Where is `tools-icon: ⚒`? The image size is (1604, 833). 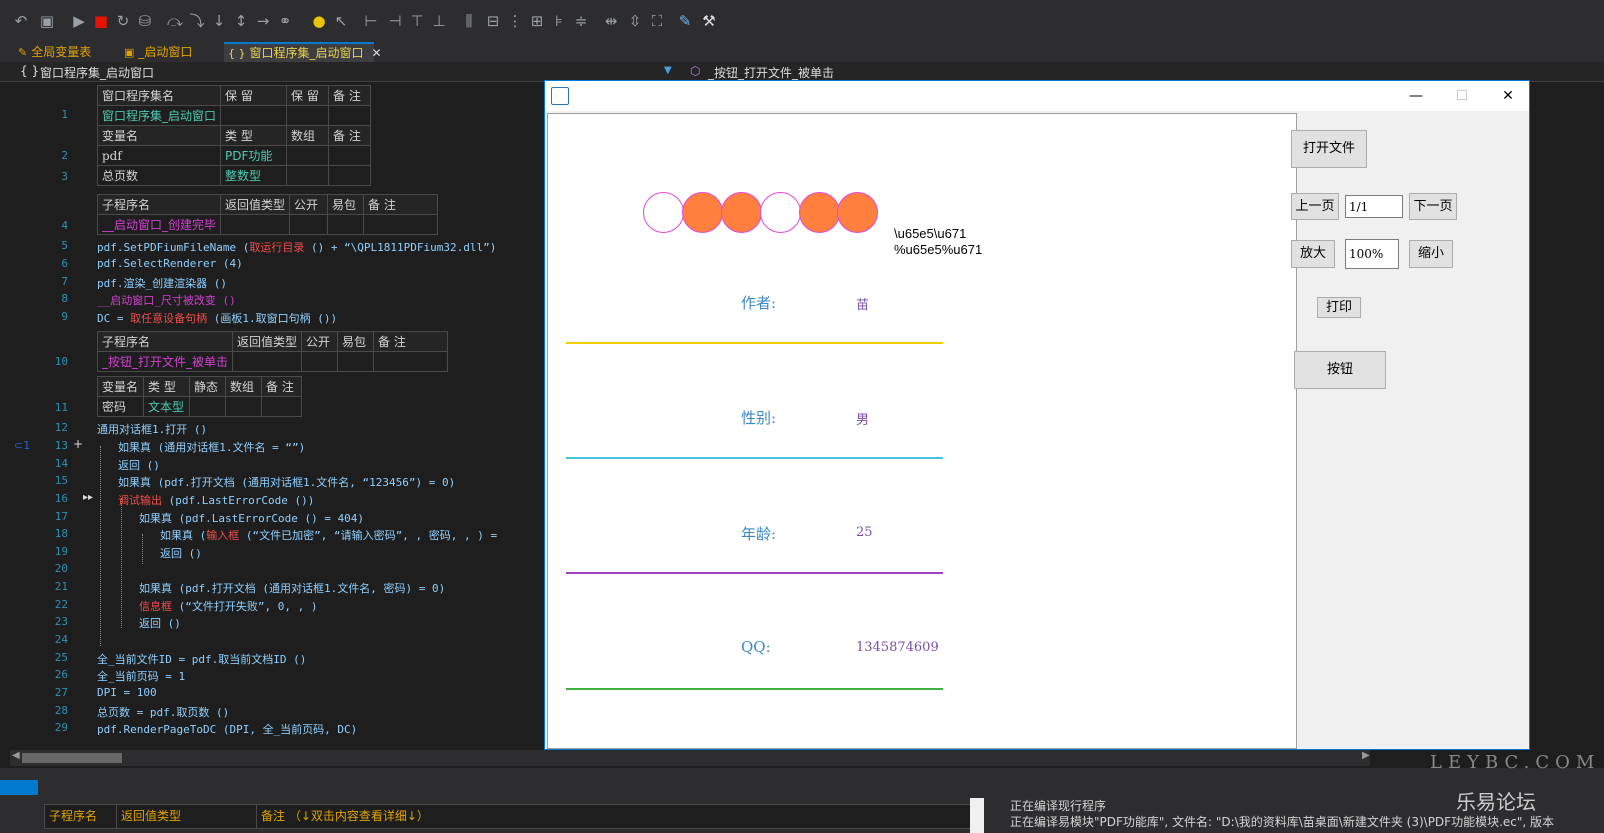 tools-icon: ⚒ is located at coordinates (709, 21).